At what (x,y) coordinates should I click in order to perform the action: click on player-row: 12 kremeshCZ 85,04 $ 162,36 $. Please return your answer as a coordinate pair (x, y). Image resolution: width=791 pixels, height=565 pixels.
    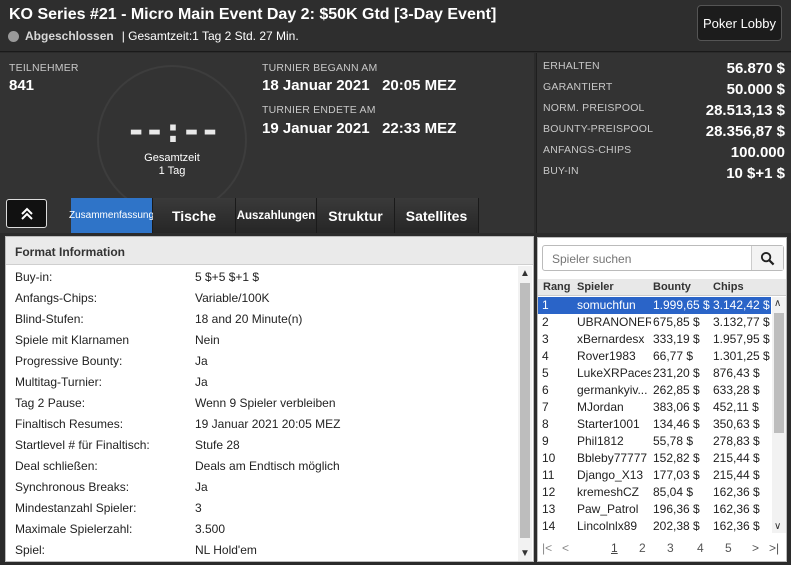
    Looking at the image, I should click on (654, 492).